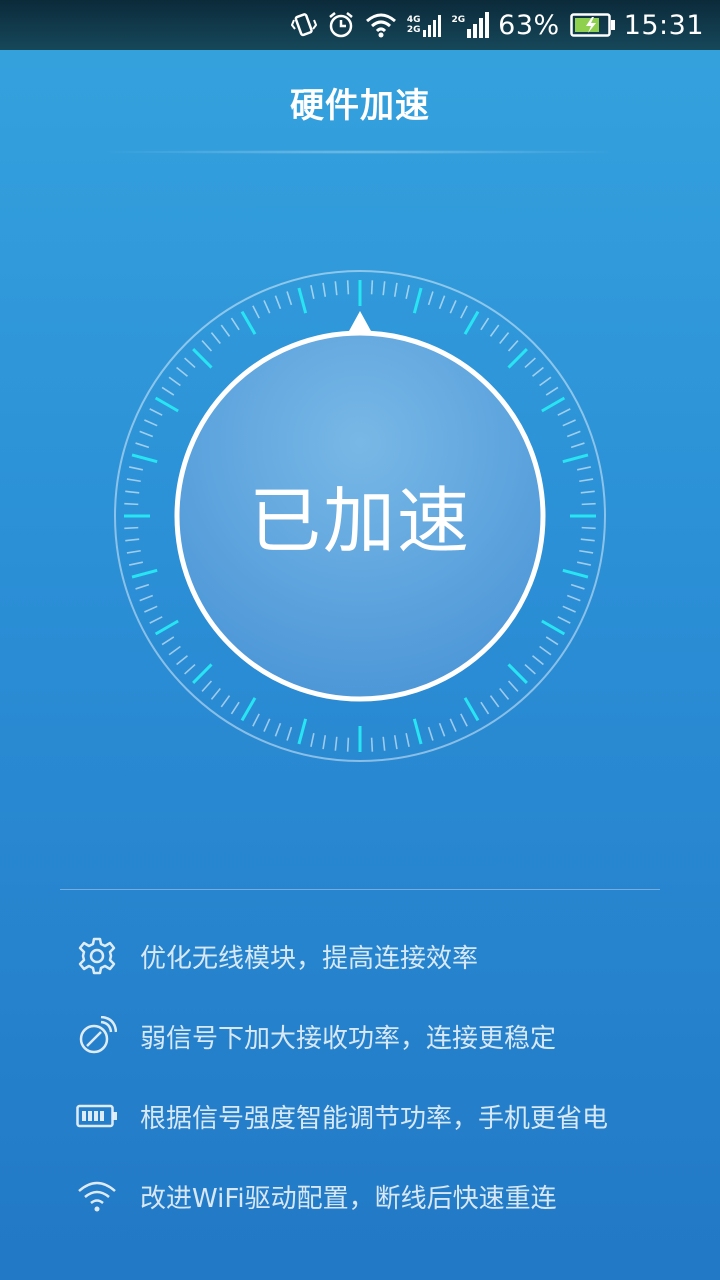  Describe the element at coordinates (97, 1116) in the screenshot. I see `battery-icon` at that location.